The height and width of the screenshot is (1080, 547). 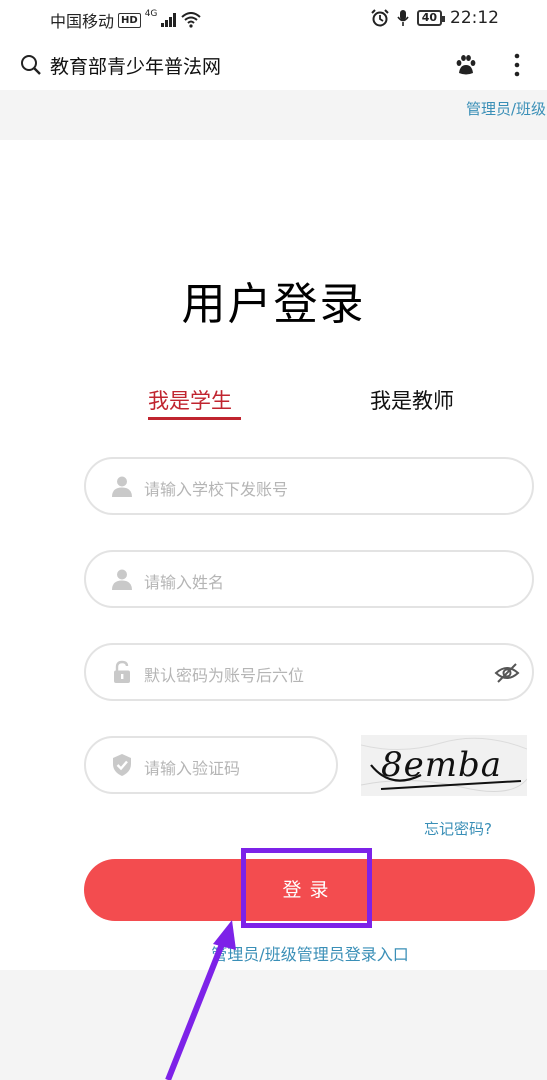 I want to click on highlight-box, so click(x=306, y=888).